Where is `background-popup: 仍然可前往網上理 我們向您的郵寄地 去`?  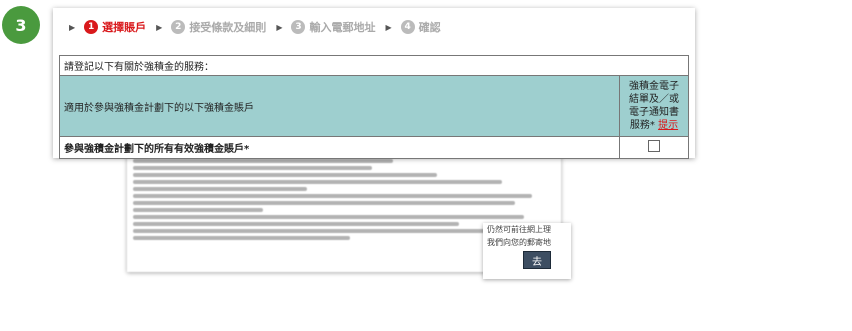 background-popup: 仍然可前往網上理 我們向您的郵寄地 去 is located at coordinates (527, 251).